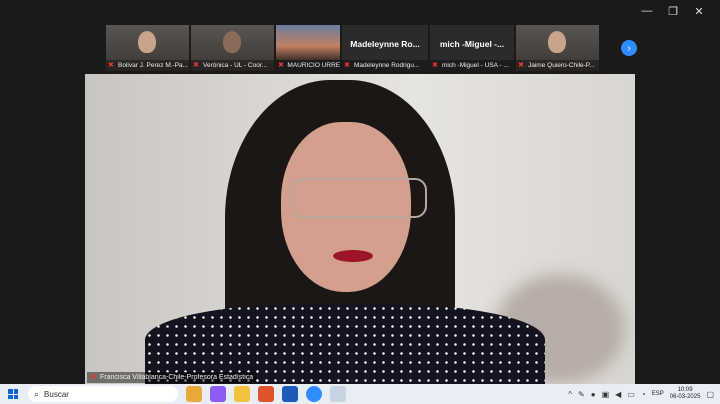  What do you see at coordinates (606, 394) in the screenshot?
I see `camera-icon: ▣` at bounding box center [606, 394].